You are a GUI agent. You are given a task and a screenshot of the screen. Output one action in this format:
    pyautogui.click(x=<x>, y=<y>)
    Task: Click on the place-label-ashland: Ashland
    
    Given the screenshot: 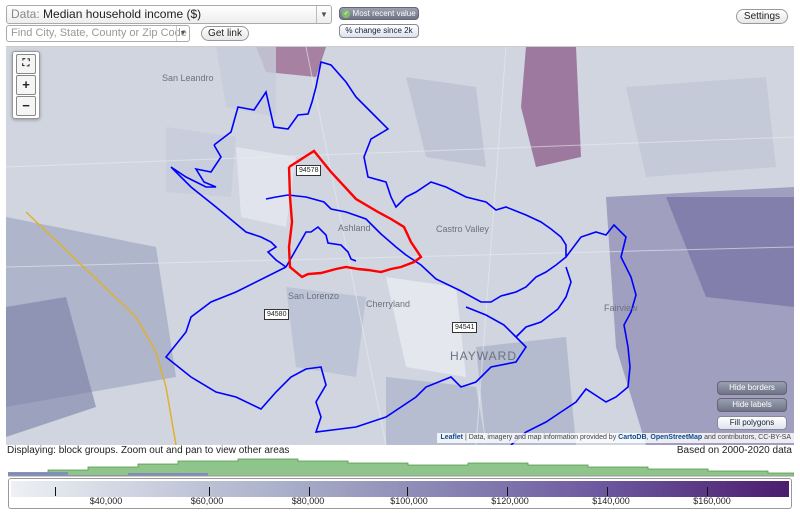 What is the action you would take?
    pyautogui.click(x=354, y=228)
    